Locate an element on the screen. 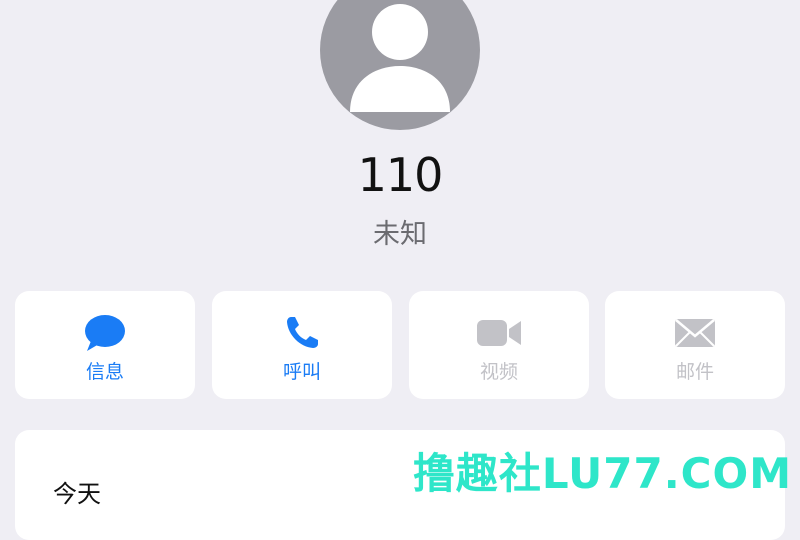 The height and width of the screenshot is (540, 800). history-date-label: 今天 is located at coordinates (77, 494).